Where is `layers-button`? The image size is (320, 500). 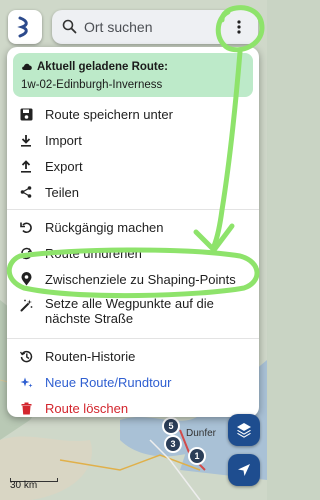
layers-button is located at coordinates (244, 430).